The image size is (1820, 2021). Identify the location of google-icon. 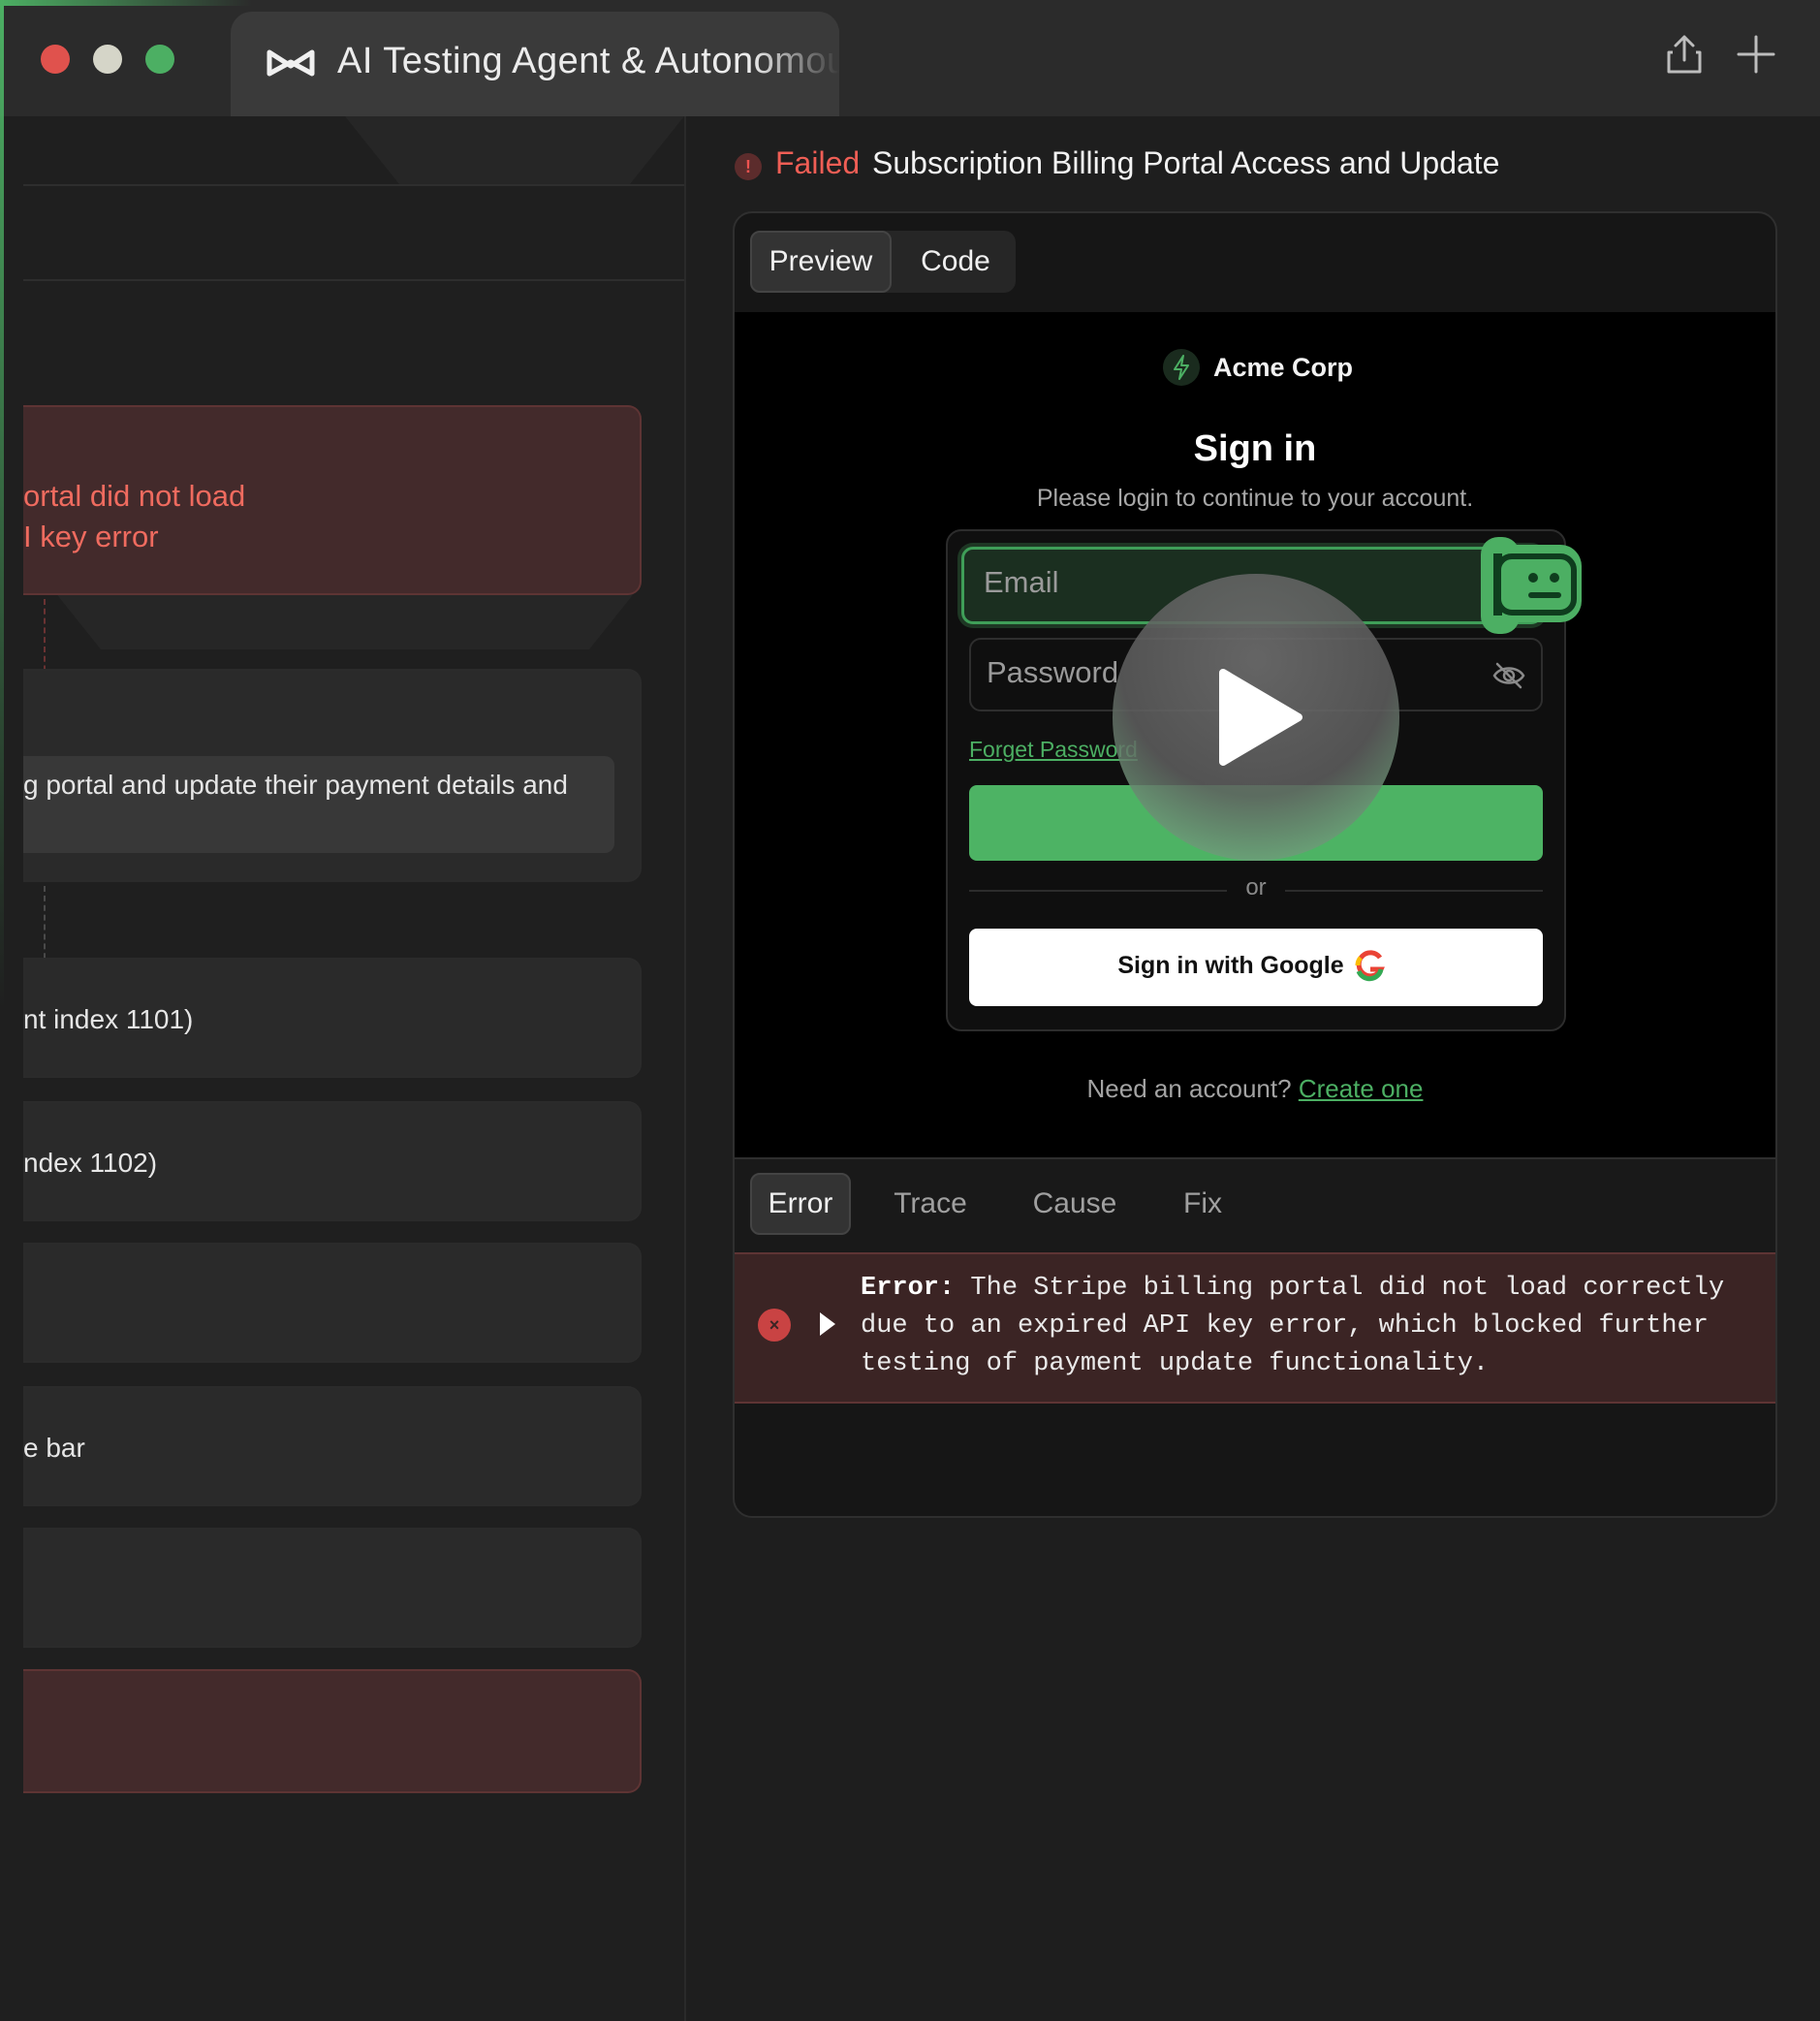
(1370, 966).